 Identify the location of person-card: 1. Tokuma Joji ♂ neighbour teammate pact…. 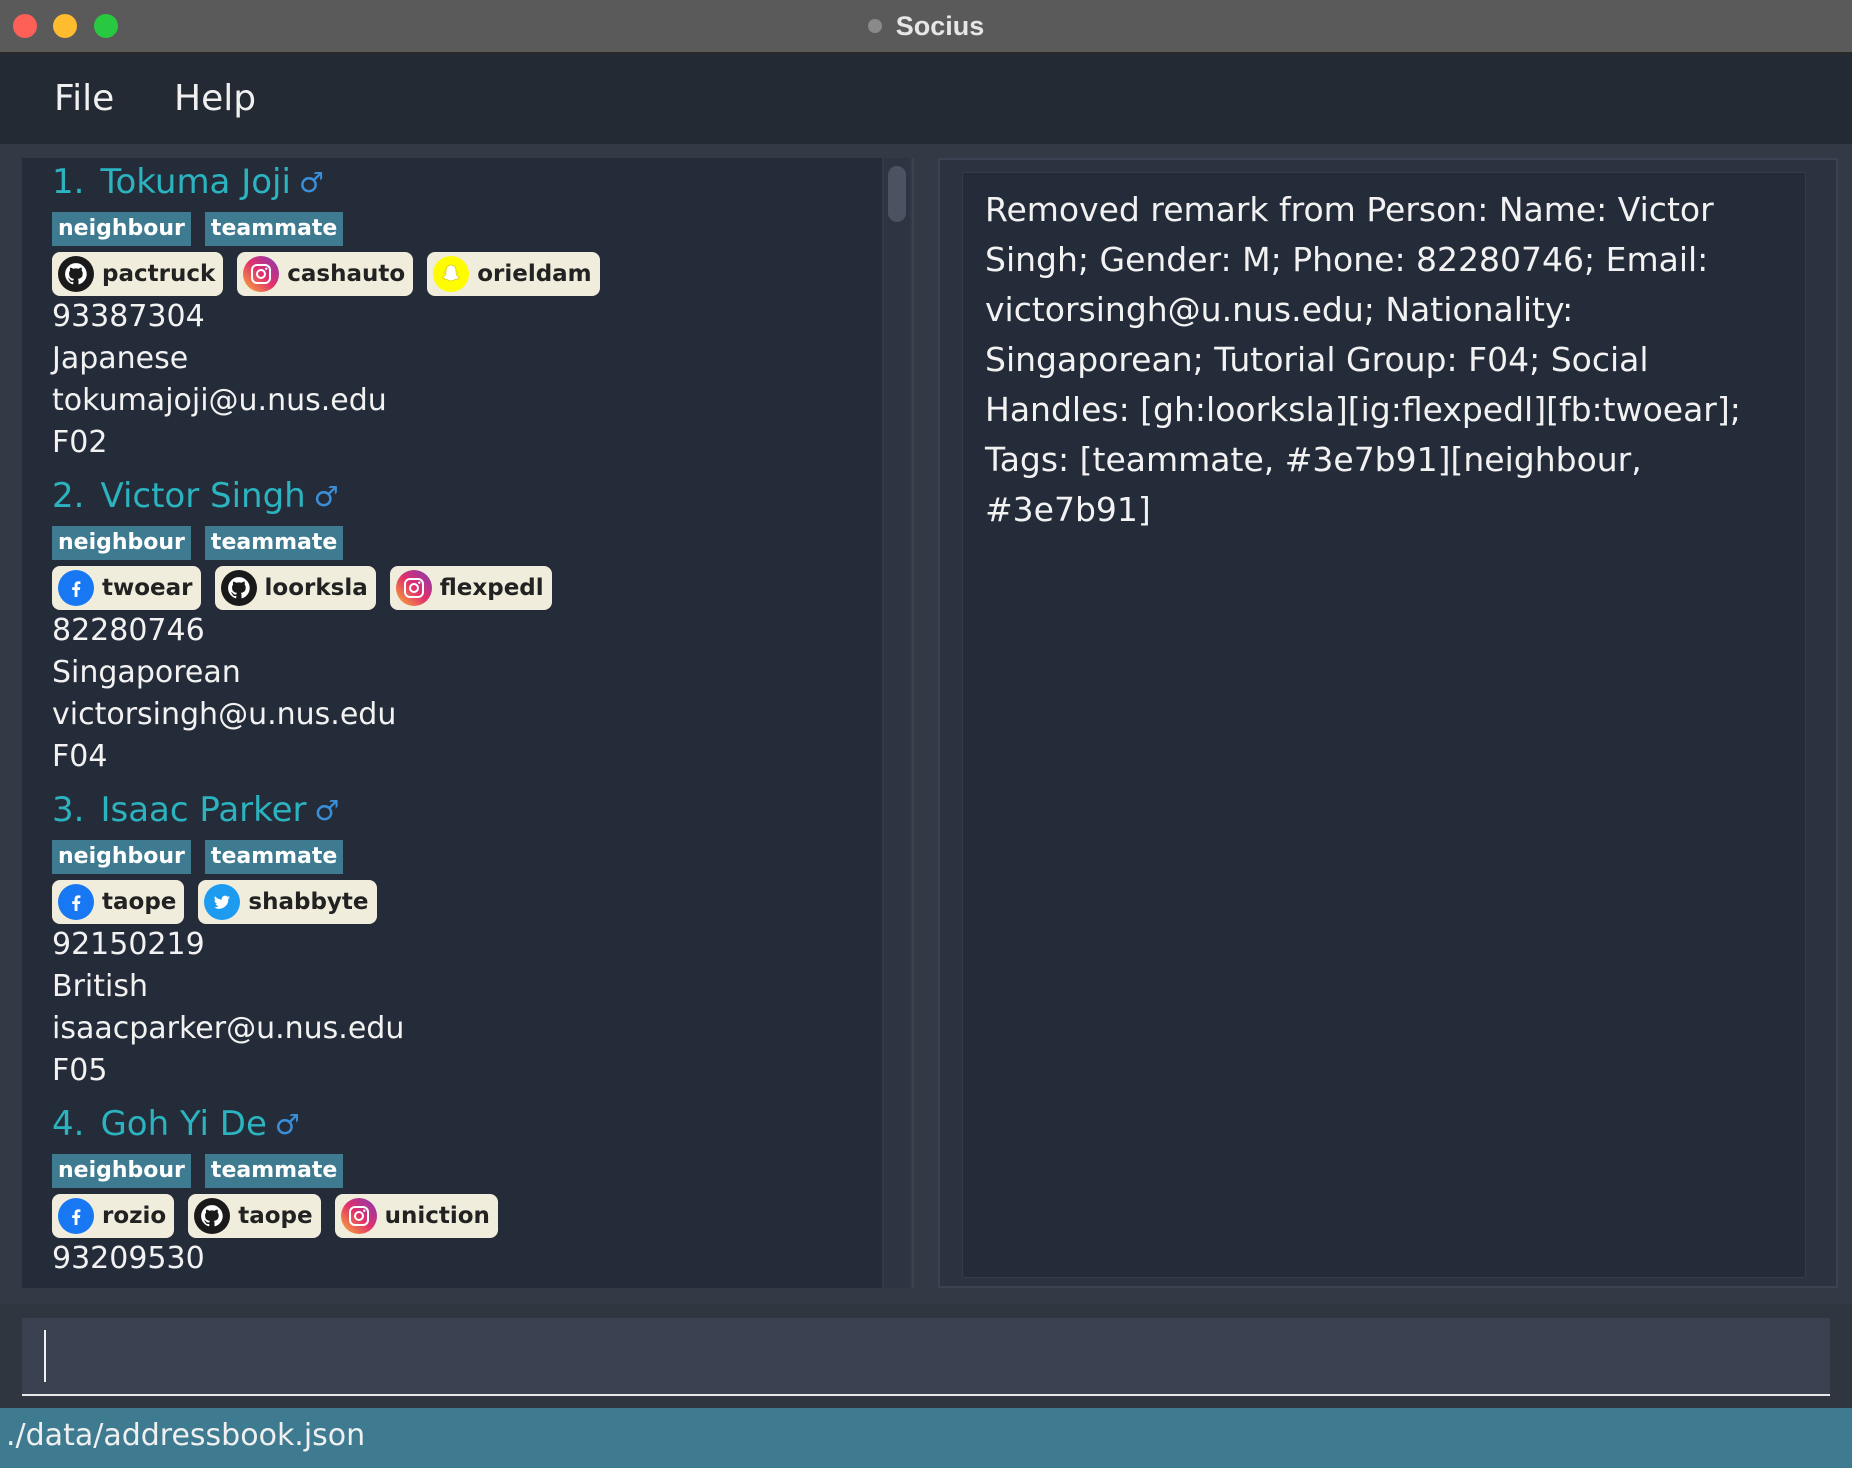
(462, 311).